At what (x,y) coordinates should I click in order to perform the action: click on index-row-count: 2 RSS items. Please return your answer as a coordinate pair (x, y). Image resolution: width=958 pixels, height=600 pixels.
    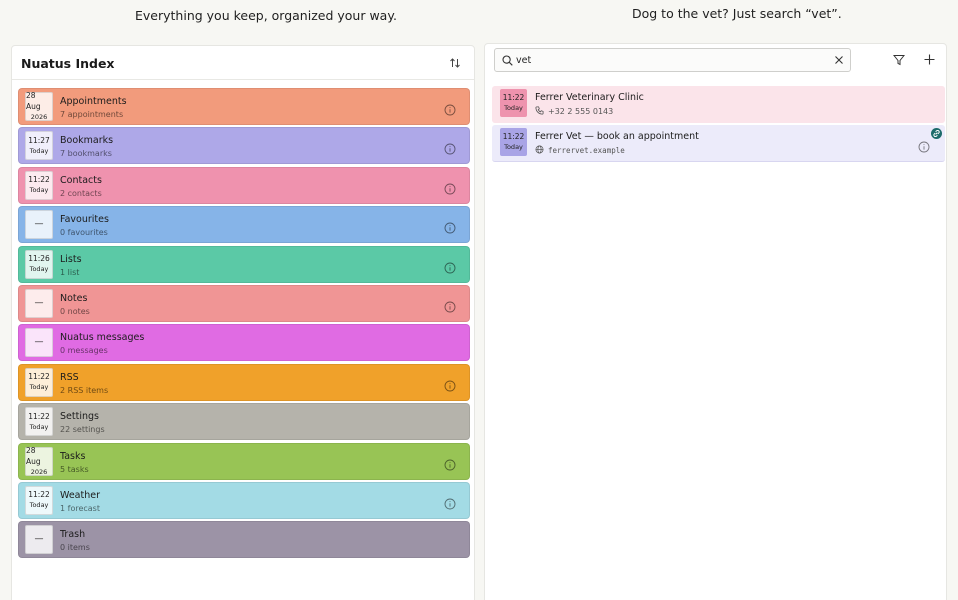
    Looking at the image, I should click on (84, 390).